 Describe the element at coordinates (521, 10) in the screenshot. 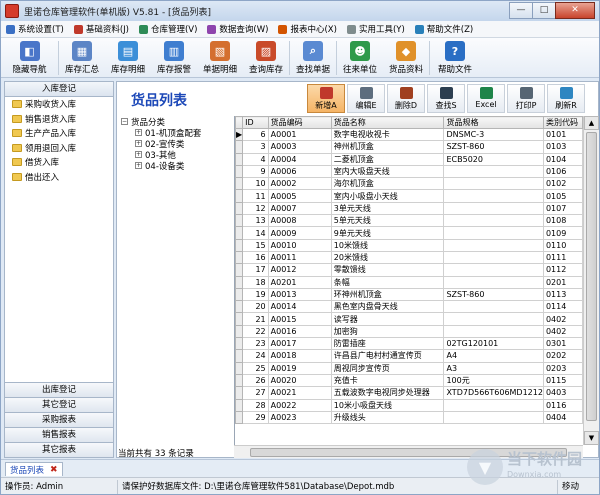

I see `minimize-button: —` at that location.